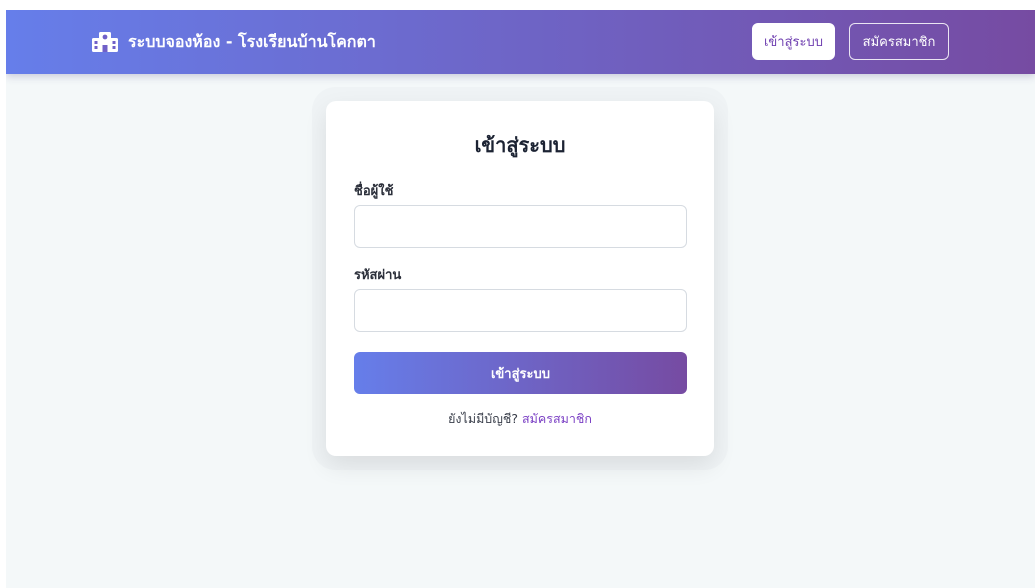 The image size is (1035, 588). What do you see at coordinates (374, 191) in the screenshot?
I see `username-label: ชื่อผู้ใช้` at bounding box center [374, 191].